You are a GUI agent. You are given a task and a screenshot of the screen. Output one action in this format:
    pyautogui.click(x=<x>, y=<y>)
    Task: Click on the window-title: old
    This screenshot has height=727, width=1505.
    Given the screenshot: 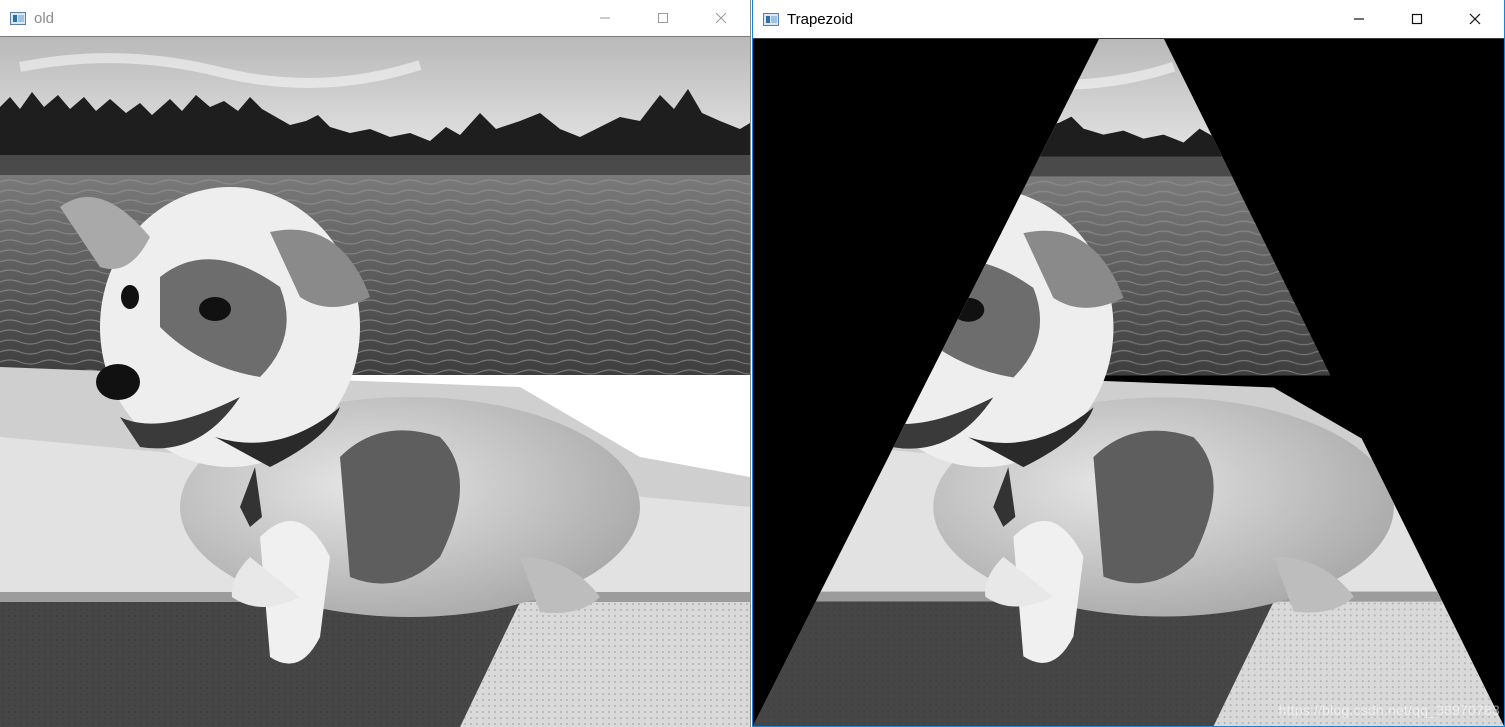 What is the action you would take?
    pyautogui.click(x=44, y=18)
    